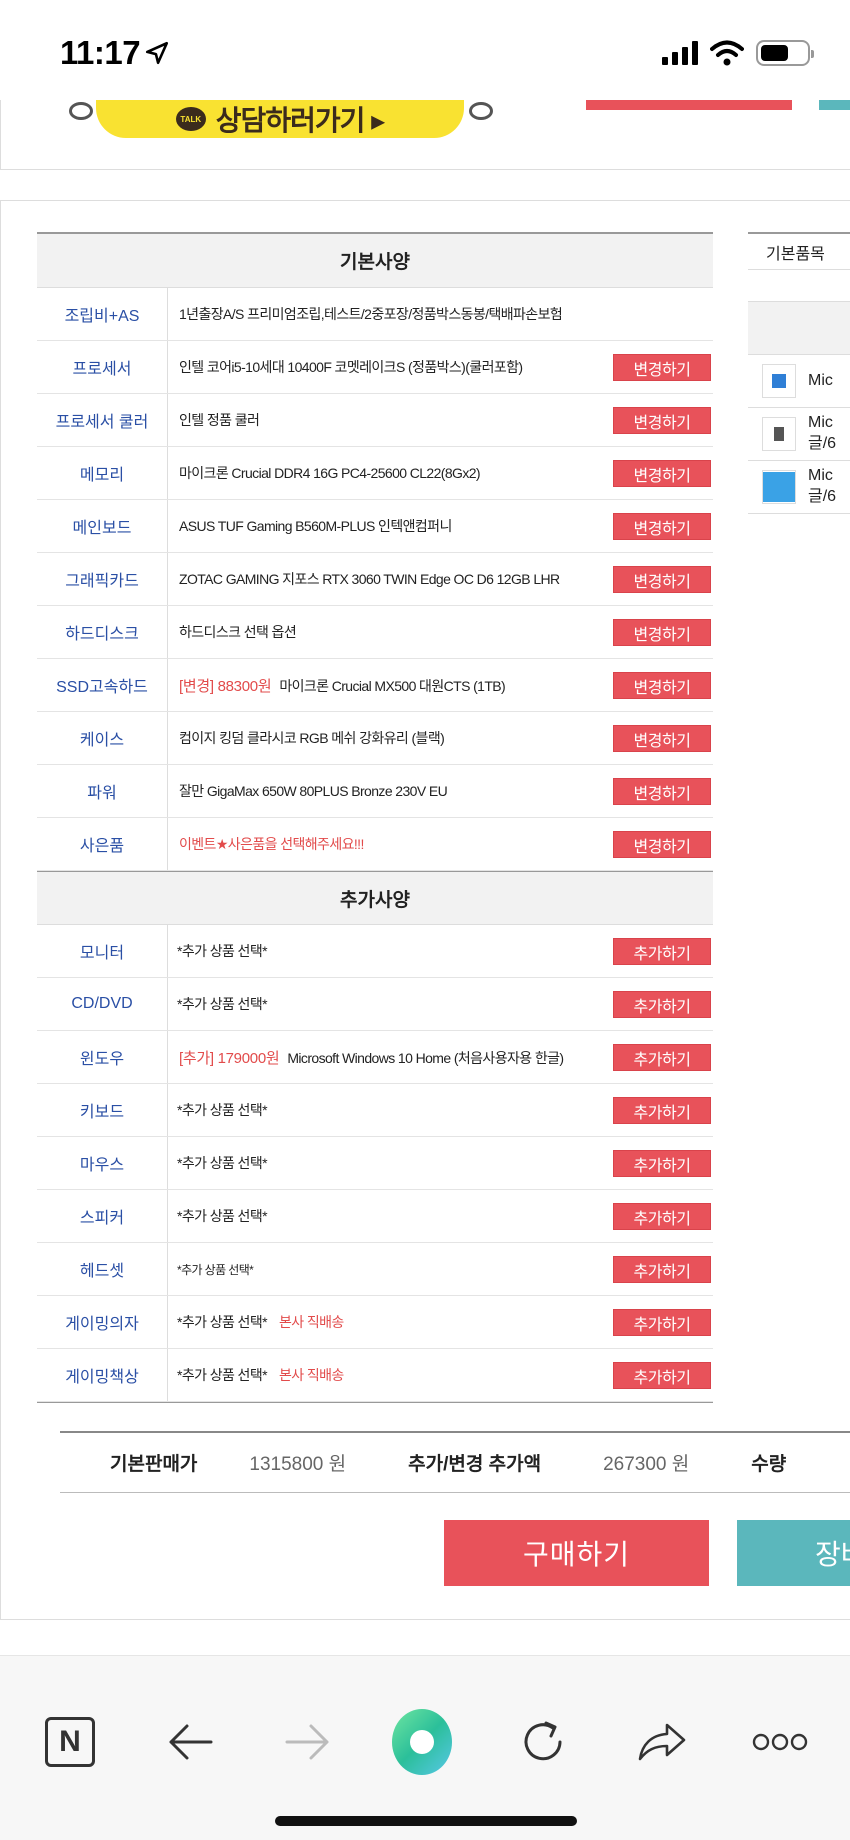  Describe the element at coordinates (102, 1163) in the screenshot. I see `spec-label: 마우스` at that location.